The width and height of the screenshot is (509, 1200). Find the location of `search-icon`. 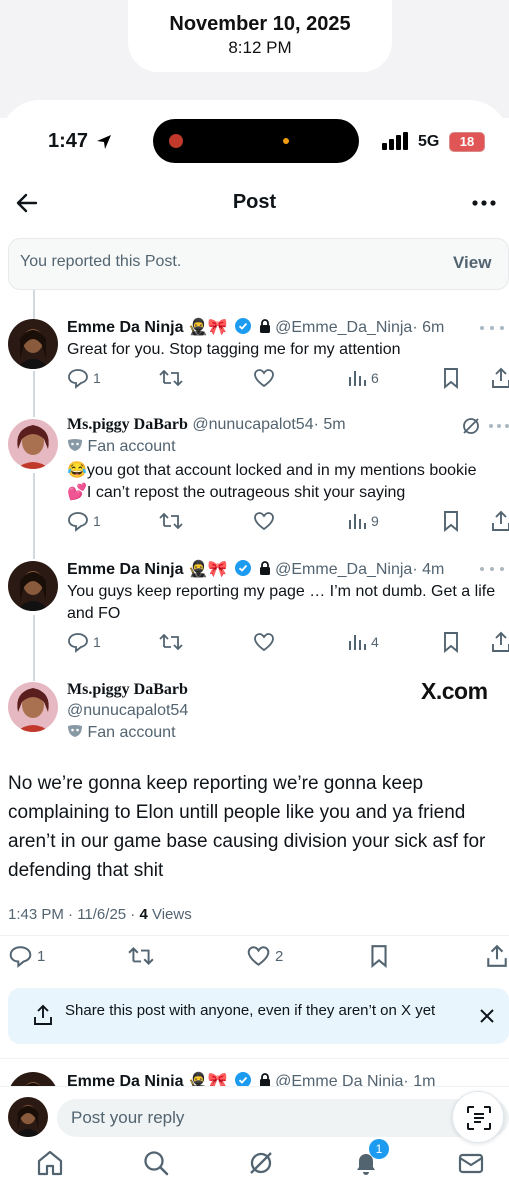

search-icon is located at coordinates (156, 1163).